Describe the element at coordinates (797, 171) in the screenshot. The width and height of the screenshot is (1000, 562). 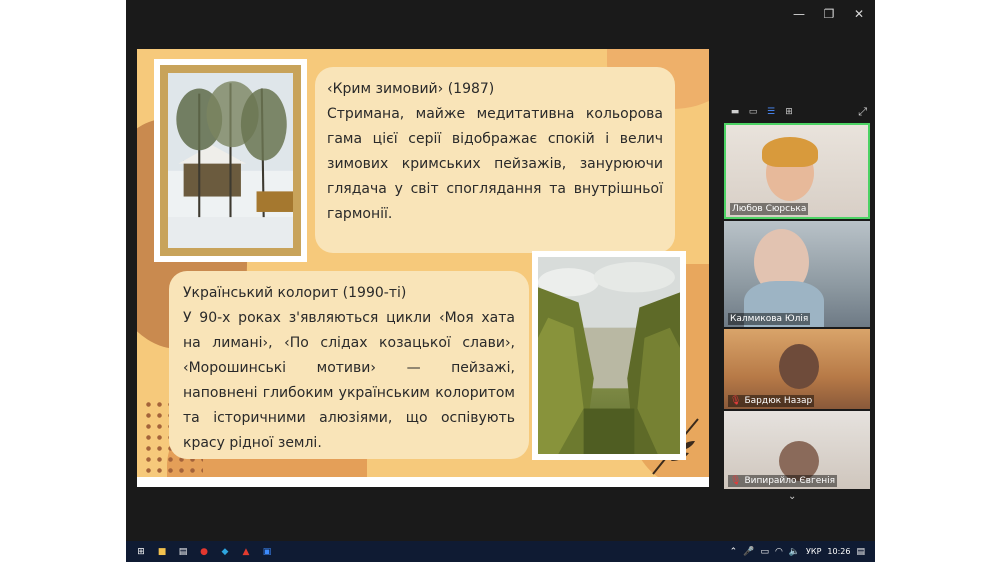
I see `participant-tile: Любов Сюрська` at that location.